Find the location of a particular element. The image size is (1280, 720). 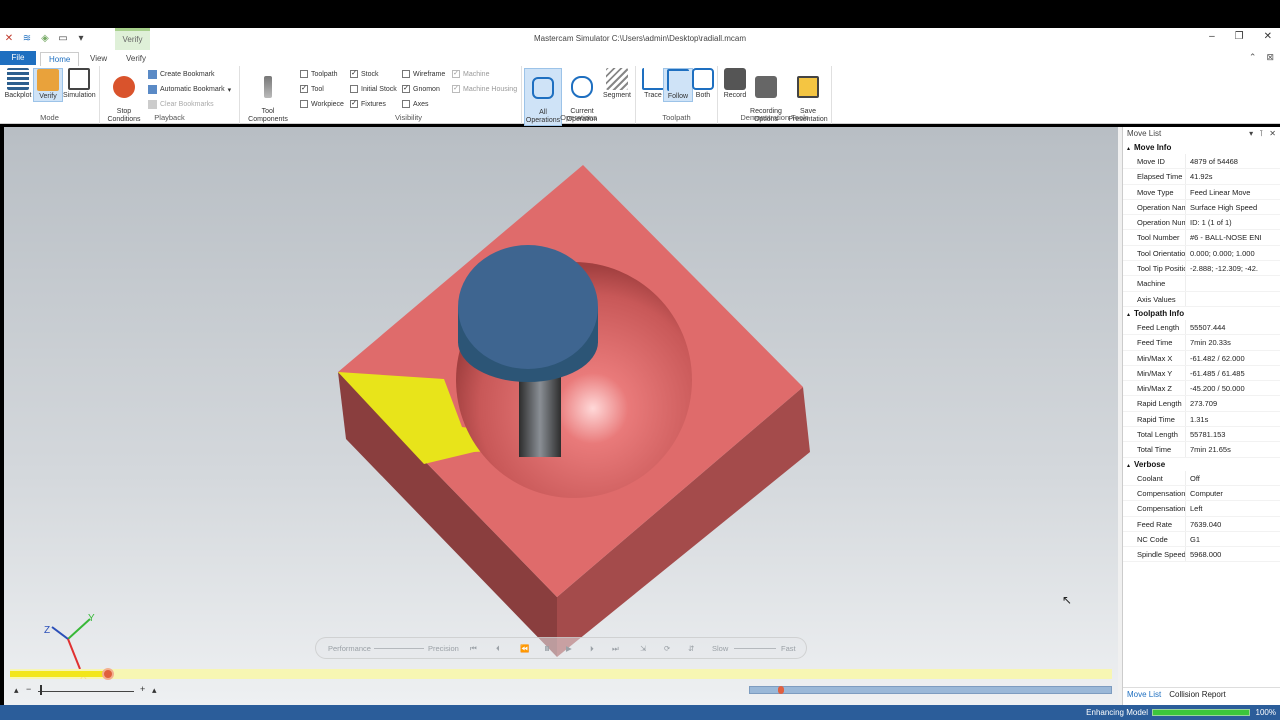

property-row: Operation Numb ID: 1 (1 of 1) is located at coordinates (1201, 223).